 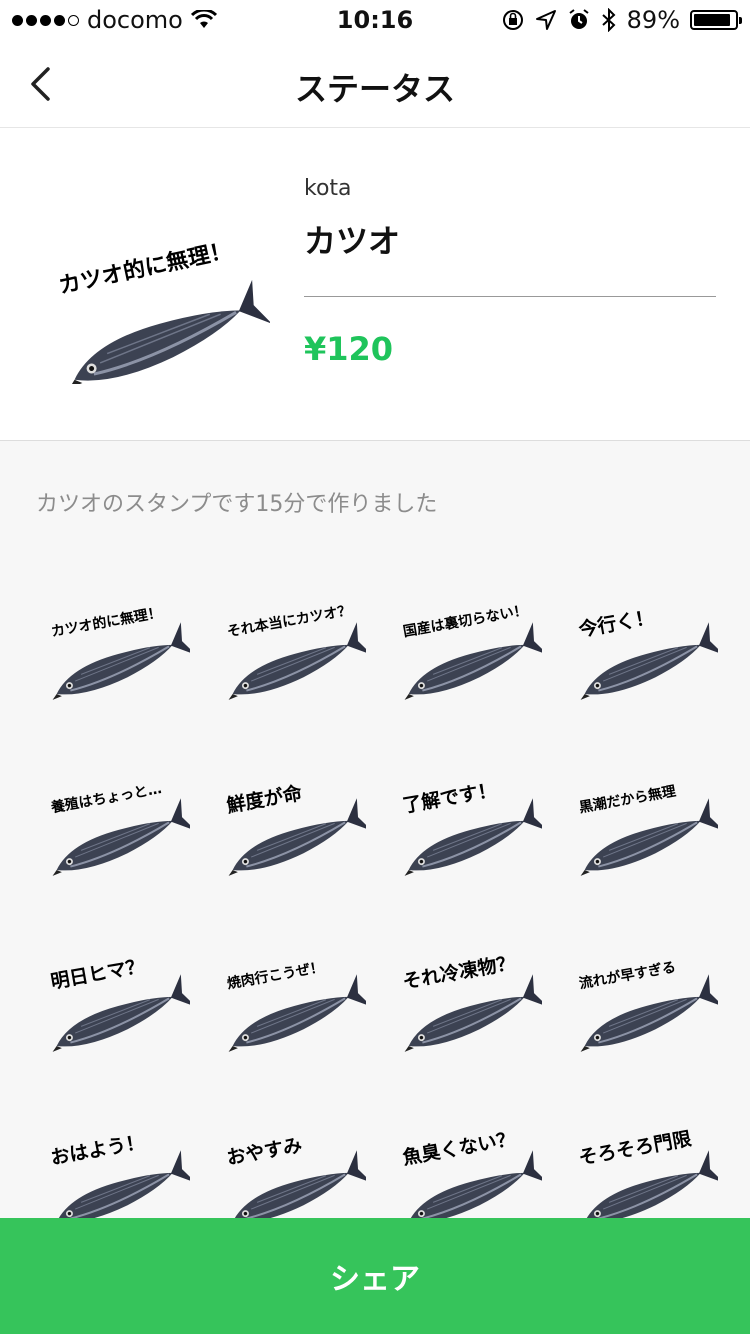 I want to click on sticker-item: 国産は裏切らない！, so click(x=467, y=640).